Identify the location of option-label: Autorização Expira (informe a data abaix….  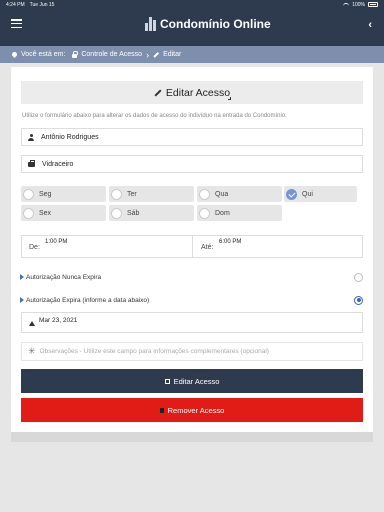
(88, 300).